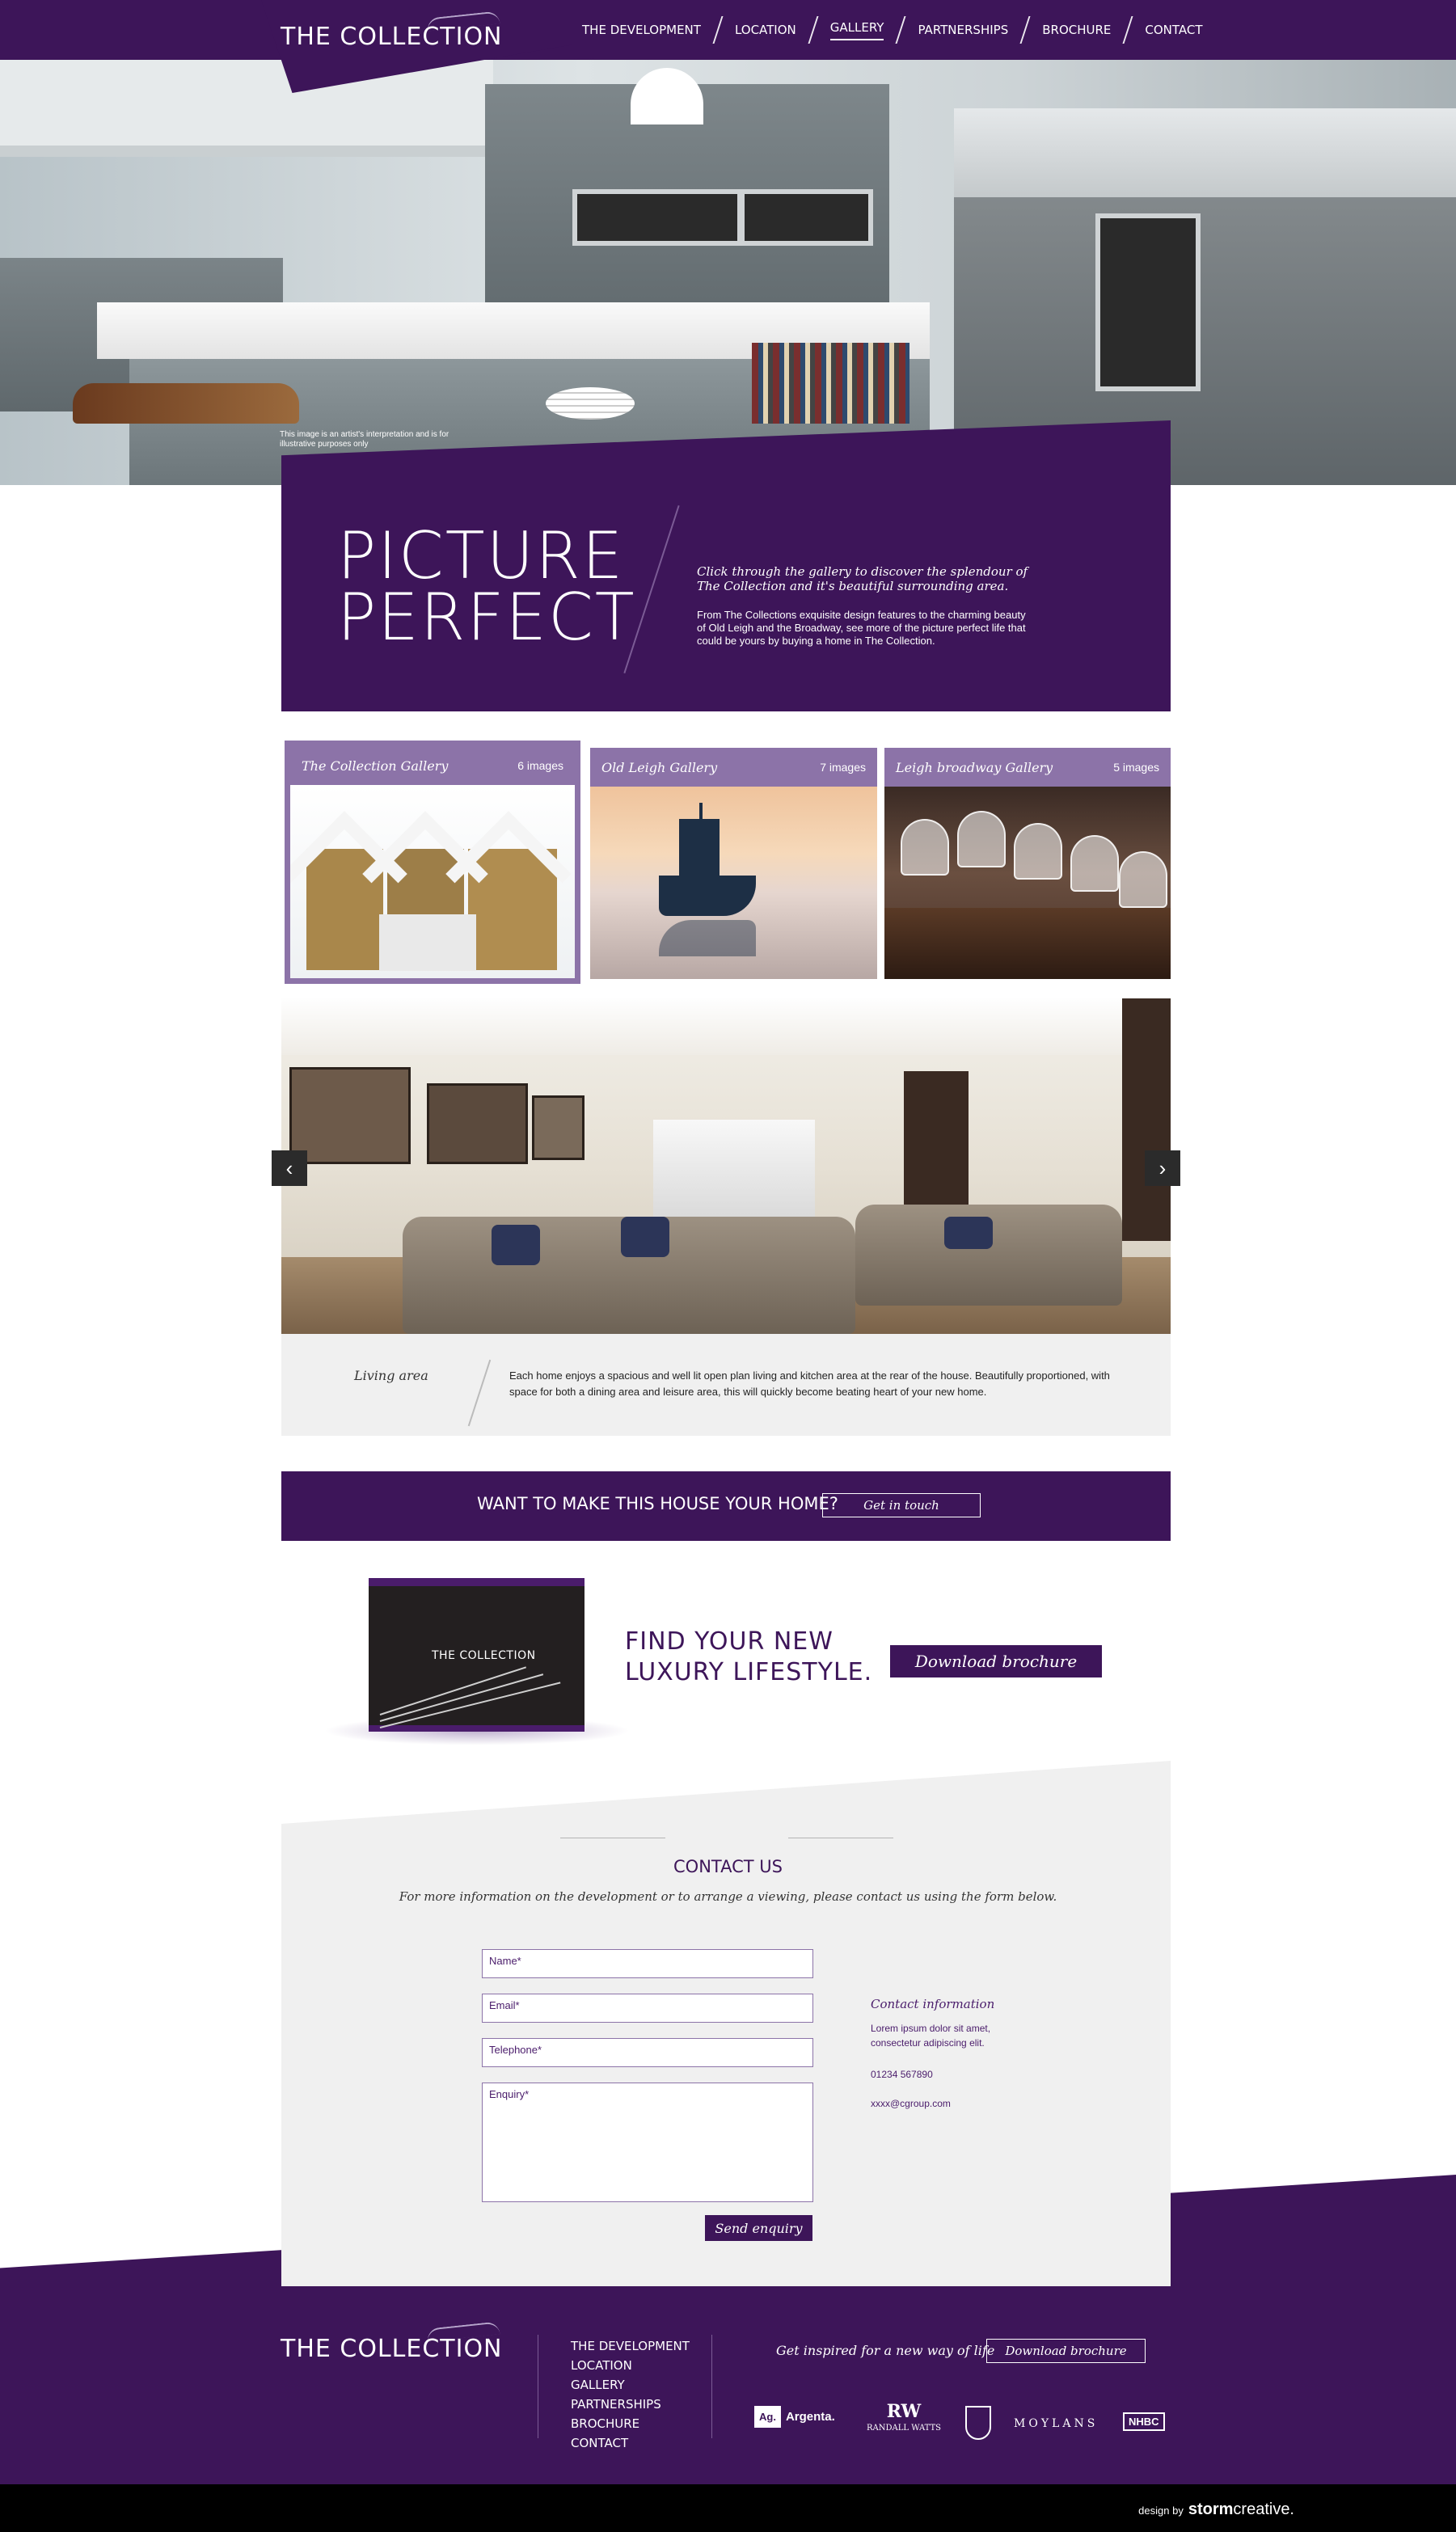  Describe the element at coordinates (1161, 2511) in the screenshot. I see `credit-prefix: design by` at that location.